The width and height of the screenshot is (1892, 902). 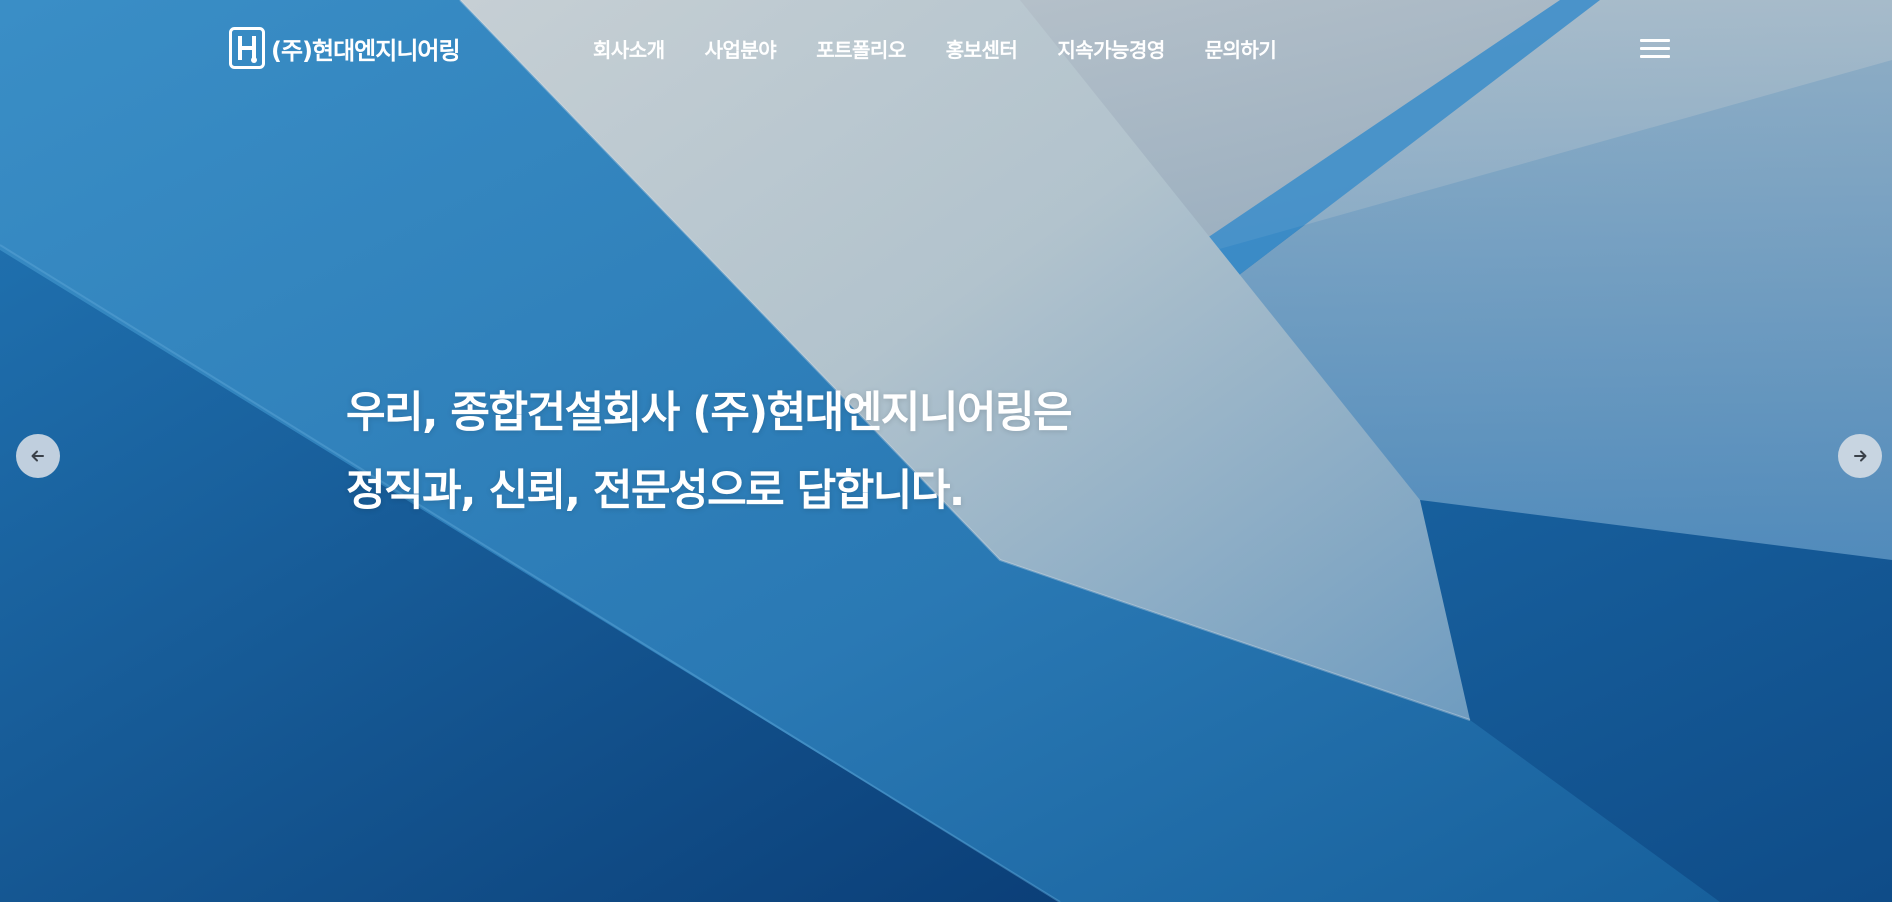 I want to click on headline-line-2: 정직과, 신뢰, 전문성으로 답합니다., so click(x=655, y=491).